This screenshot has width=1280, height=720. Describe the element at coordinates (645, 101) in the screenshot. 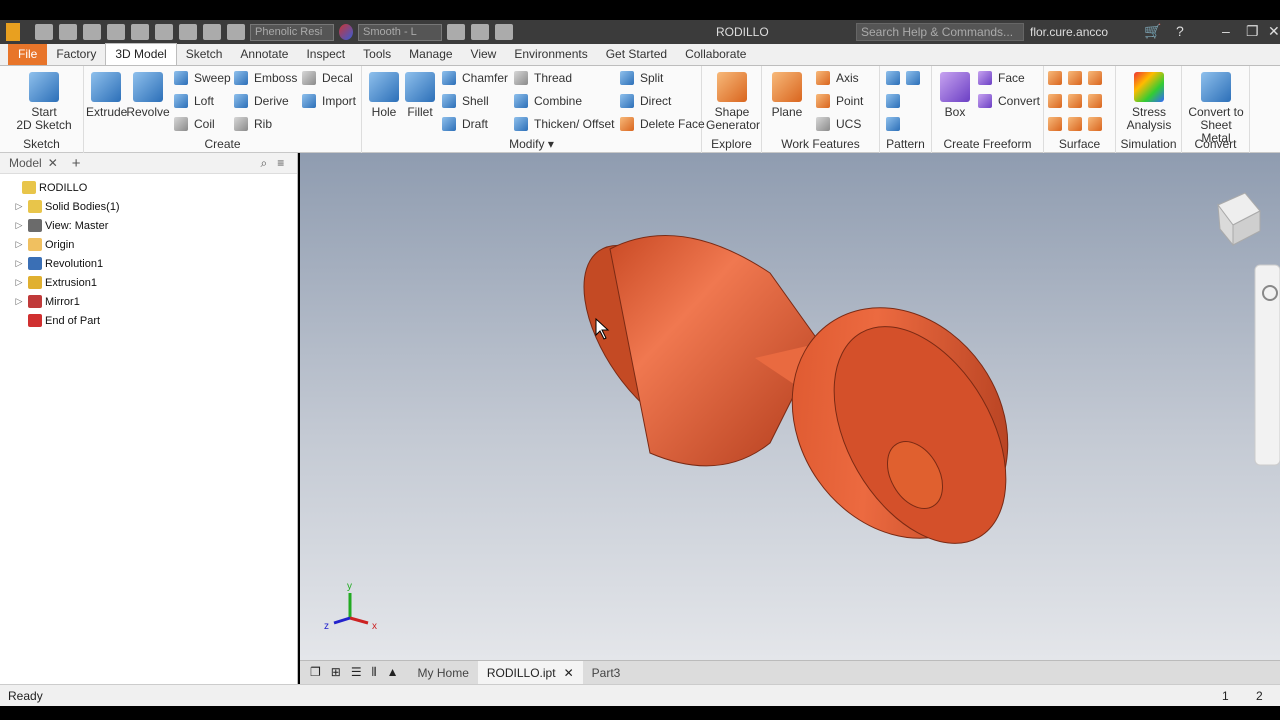

I see `direct-button: Direct` at that location.